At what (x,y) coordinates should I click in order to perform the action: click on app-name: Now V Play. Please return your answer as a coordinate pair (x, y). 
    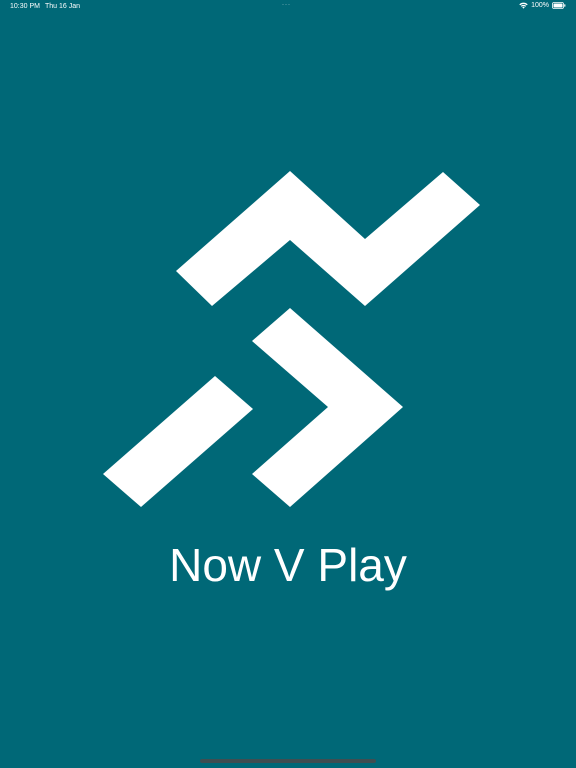
    Looking at the image, I should click on (288, 565).